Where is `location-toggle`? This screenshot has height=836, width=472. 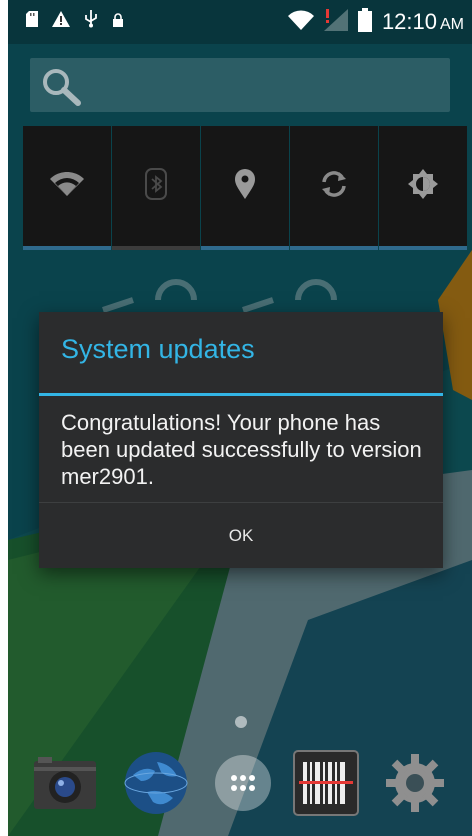 location-toggle is located at coordinates (245, 188).